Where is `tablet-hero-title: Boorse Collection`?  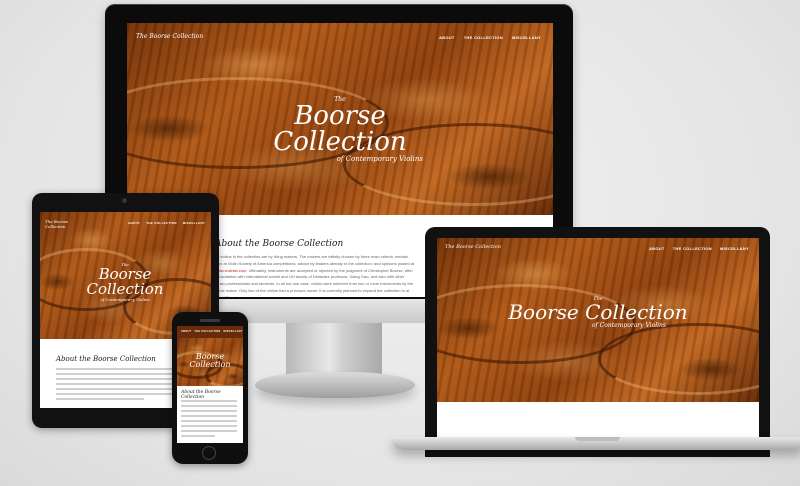
tablet-hero-title: Boorse Collection is located at coordinates (125, 281).